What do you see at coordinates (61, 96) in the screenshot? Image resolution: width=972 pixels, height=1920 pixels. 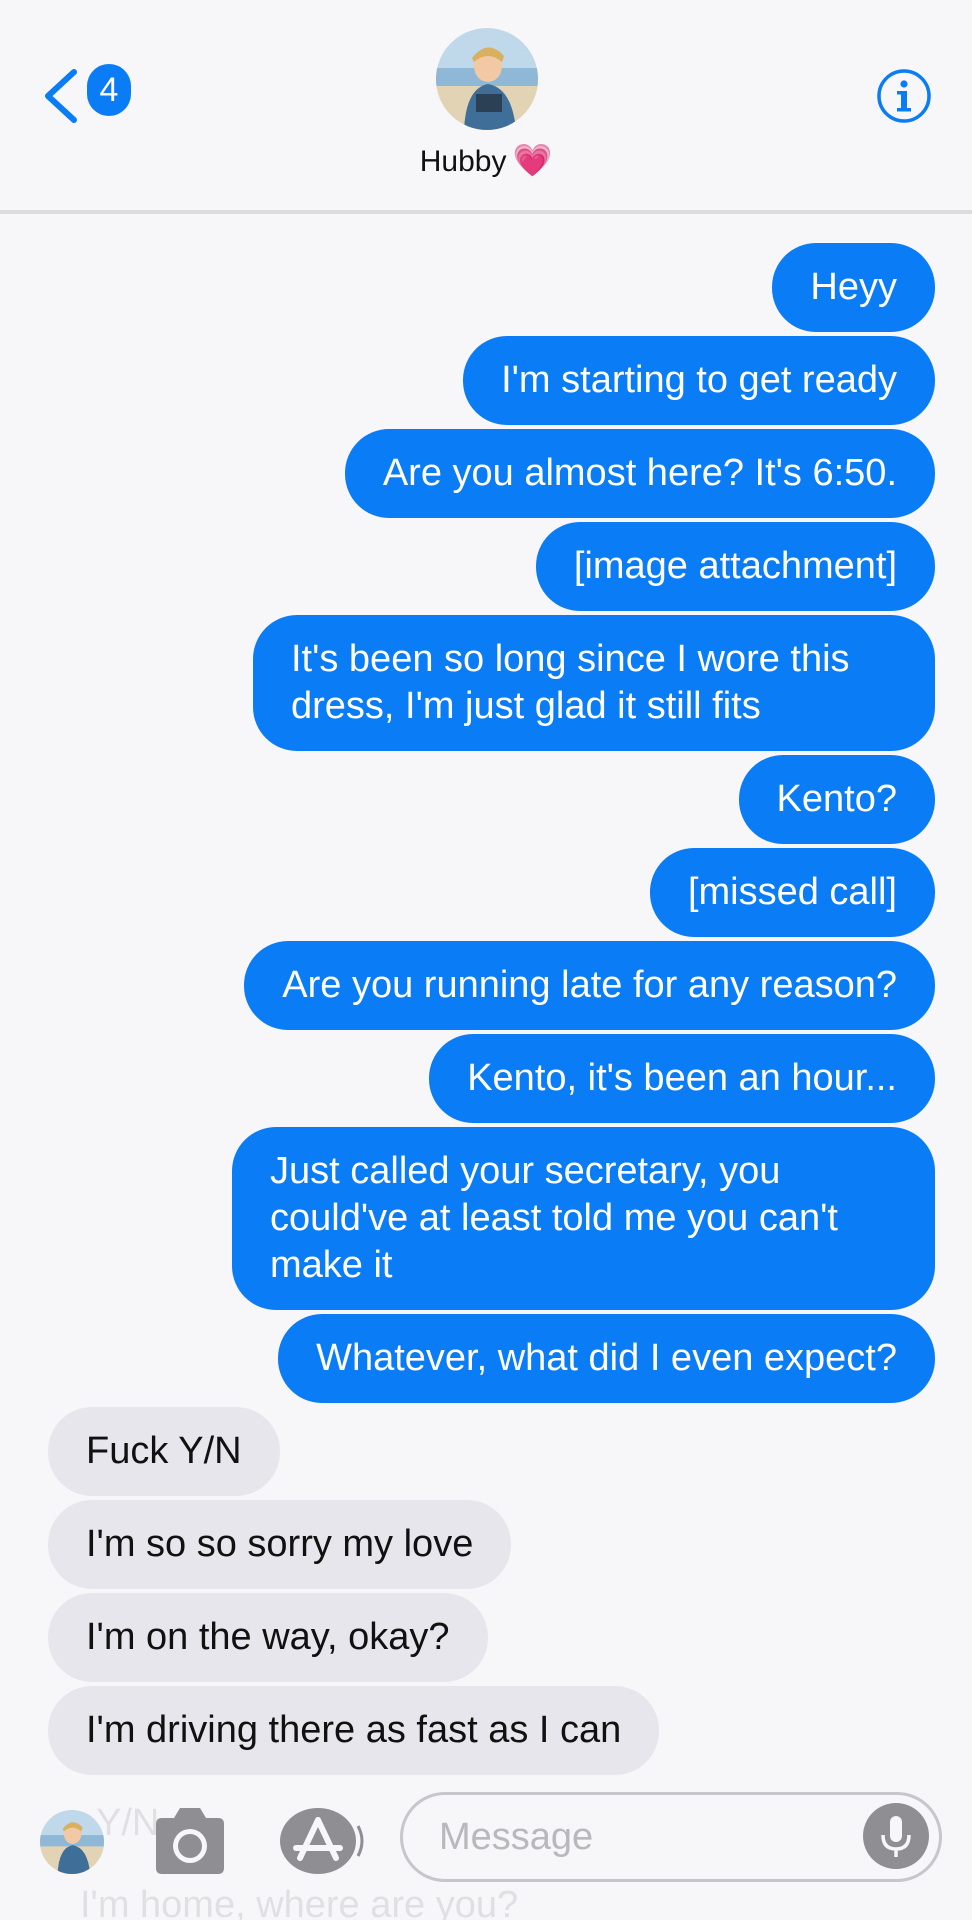 I see `chevron-left-icon` at bounding box center [61, 96].